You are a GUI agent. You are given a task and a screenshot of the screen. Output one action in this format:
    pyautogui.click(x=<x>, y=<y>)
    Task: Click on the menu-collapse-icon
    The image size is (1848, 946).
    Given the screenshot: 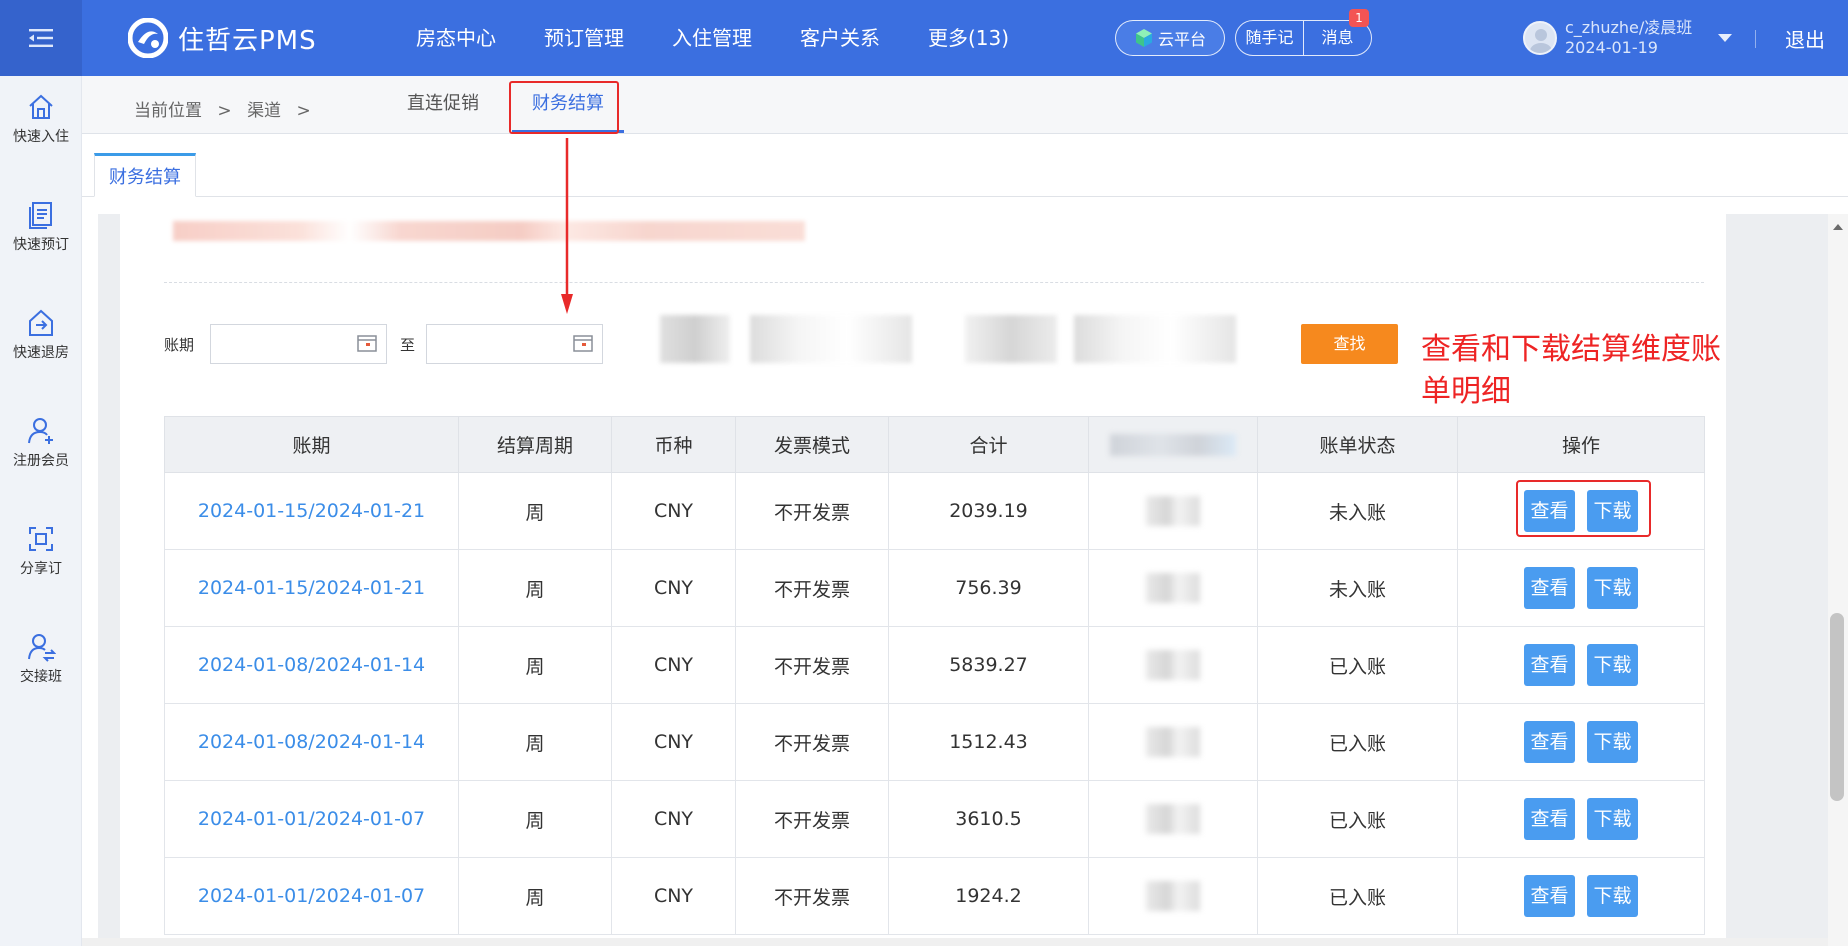 What is the action you would take?
    pyautogui.click(x=41, y=38)
    